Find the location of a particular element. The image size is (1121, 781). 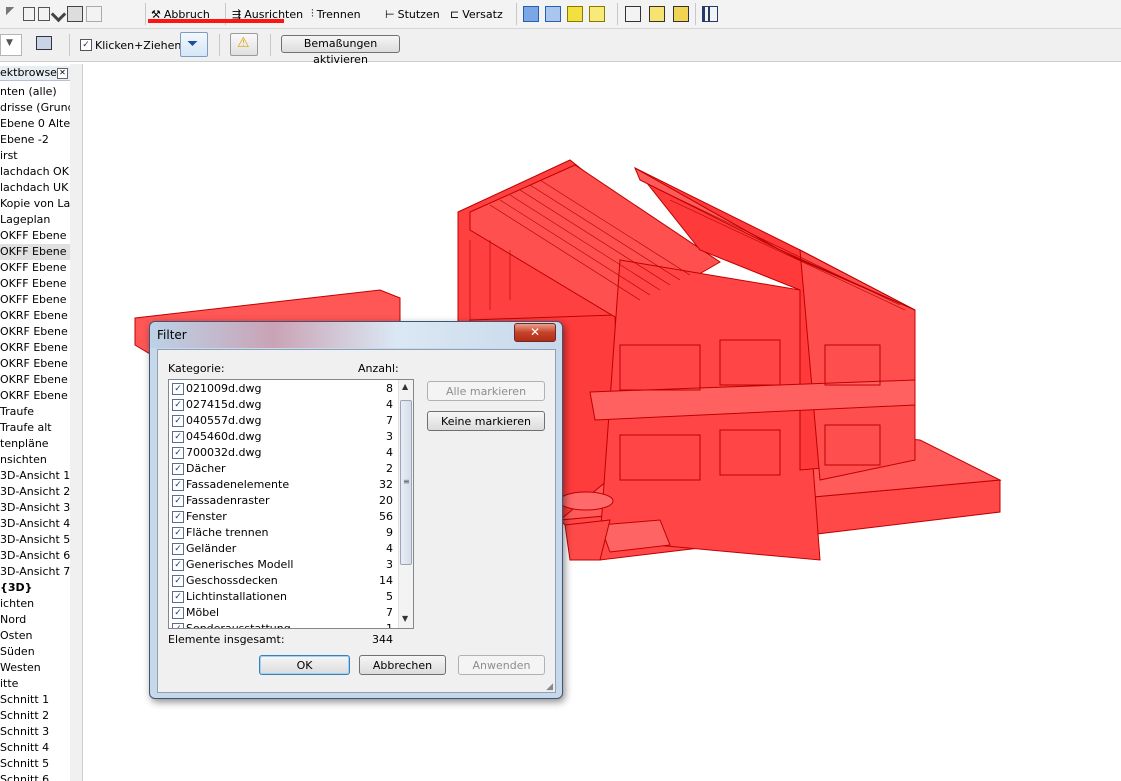

project-browser-item: OKFF Ebene 3 is located at coordinates (35, 268).